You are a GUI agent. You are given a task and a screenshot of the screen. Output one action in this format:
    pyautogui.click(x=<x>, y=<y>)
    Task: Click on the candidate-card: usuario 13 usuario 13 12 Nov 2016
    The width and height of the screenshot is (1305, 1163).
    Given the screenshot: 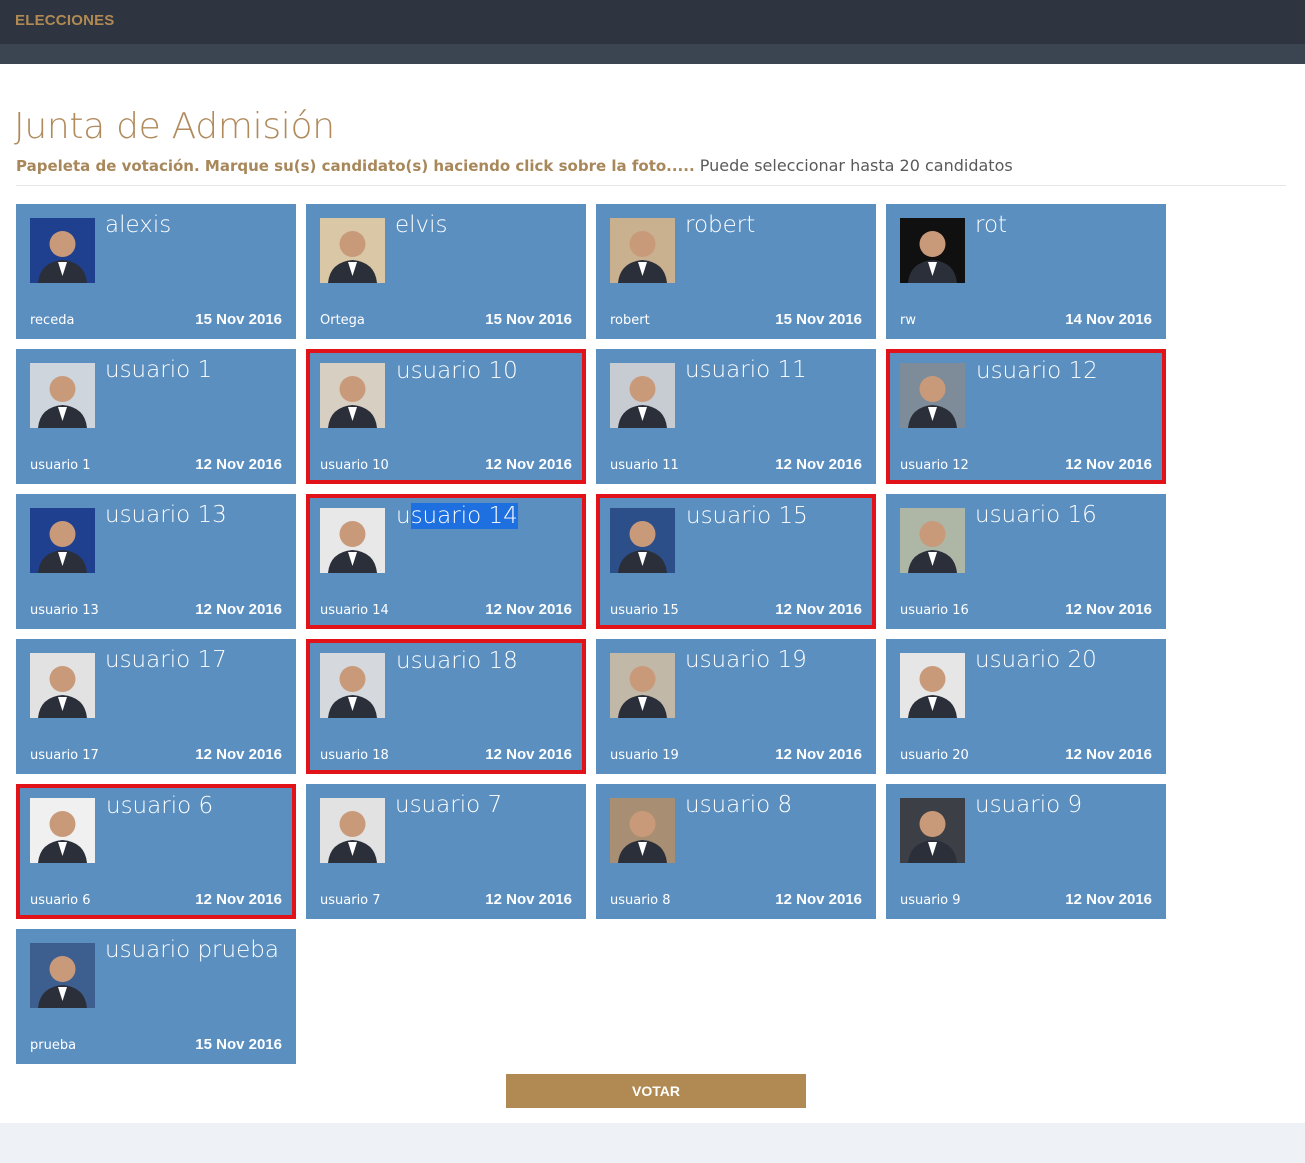 What is the action you would take?
    pyautogui.click(x=156, y=561)
    